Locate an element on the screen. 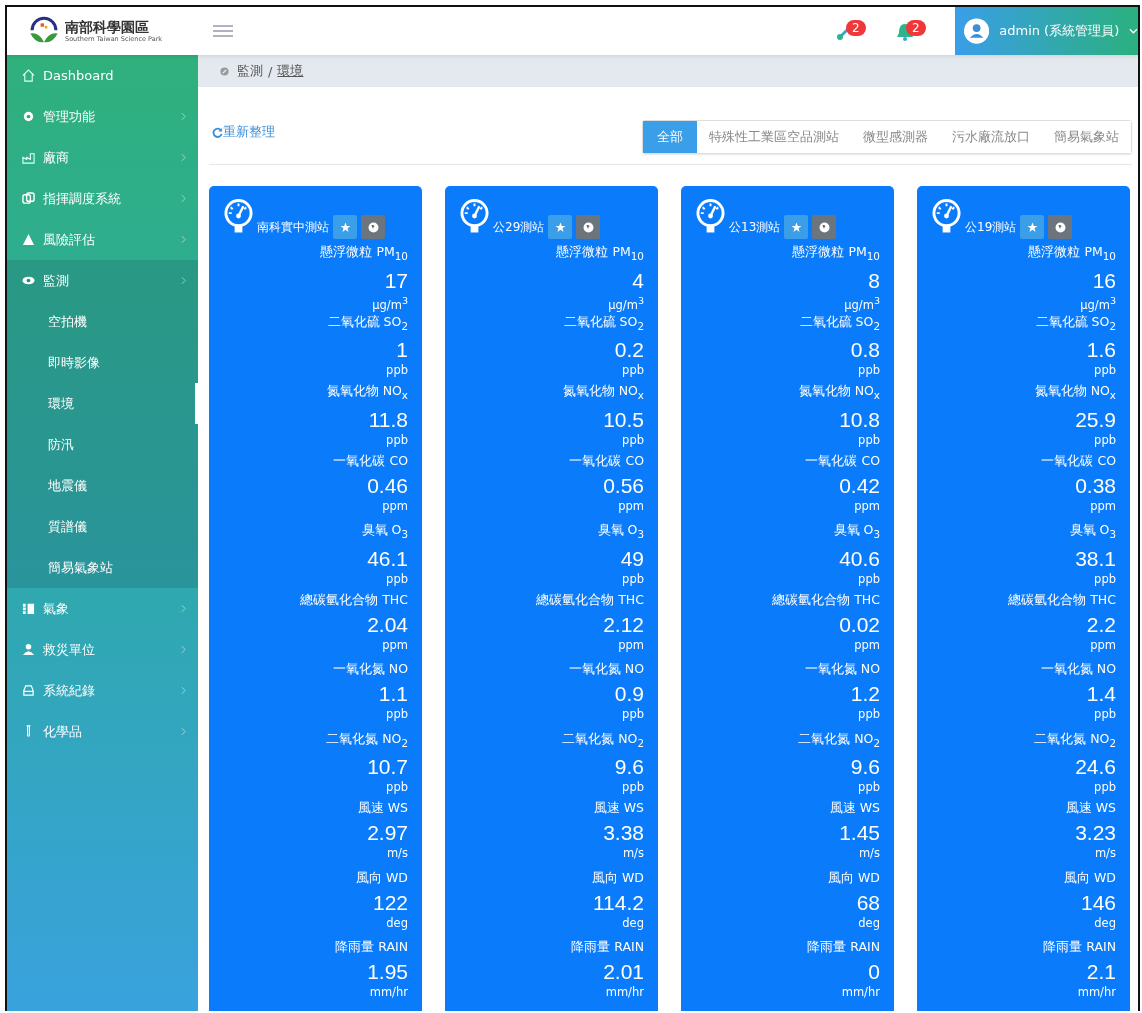 The height and width of the screenshot is (1013, 1142). metric-value: 1.4 is located at coordinates (1101, 694).